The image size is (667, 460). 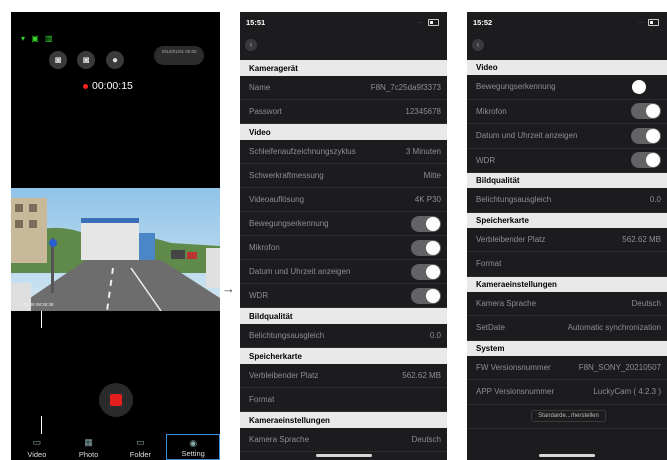 I want to click on setting-value: LuckyCam ( 4.2.3 ), so click(x=627, y=392).